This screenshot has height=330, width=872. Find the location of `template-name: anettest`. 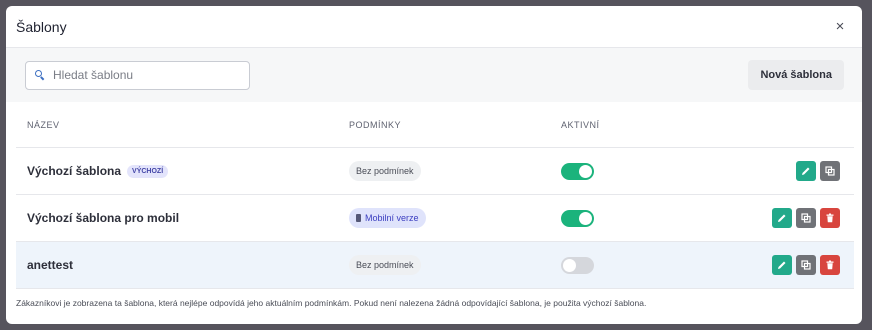

template-name: anettest is located at coordinates (50, 265).